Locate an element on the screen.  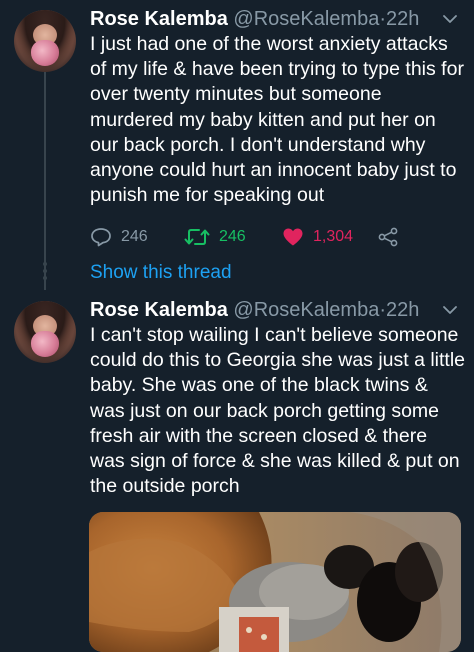
like-button: 1,304 is located at coordinates (317, 237).